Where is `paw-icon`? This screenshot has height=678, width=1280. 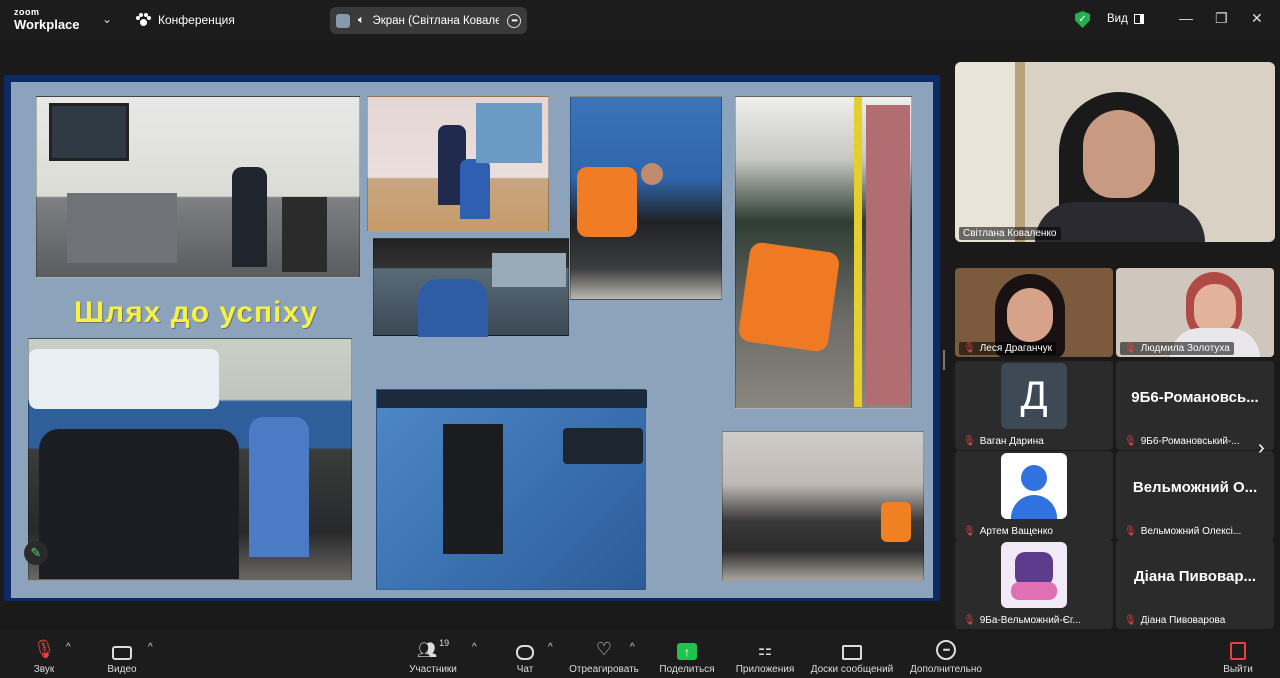 paw-icon is located at coordinates (143, 20).